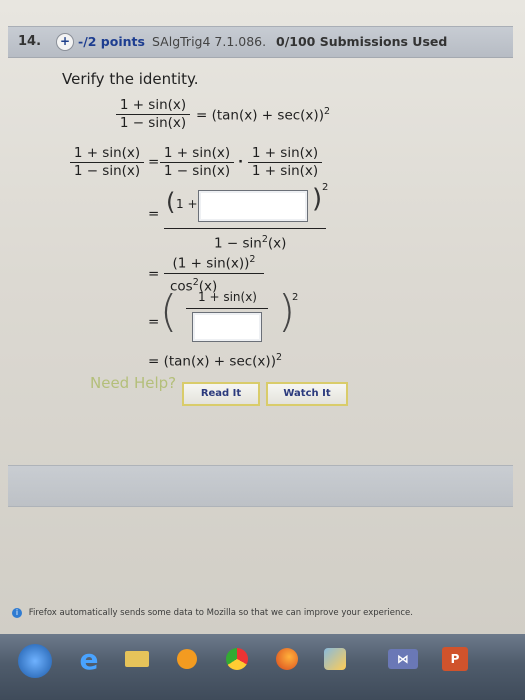  What do you see at coordinates (285, 171) in the screenshot?
I see `step1-factor-b-denominator: 1 + sin(x)` at bounding box center [285, 171].